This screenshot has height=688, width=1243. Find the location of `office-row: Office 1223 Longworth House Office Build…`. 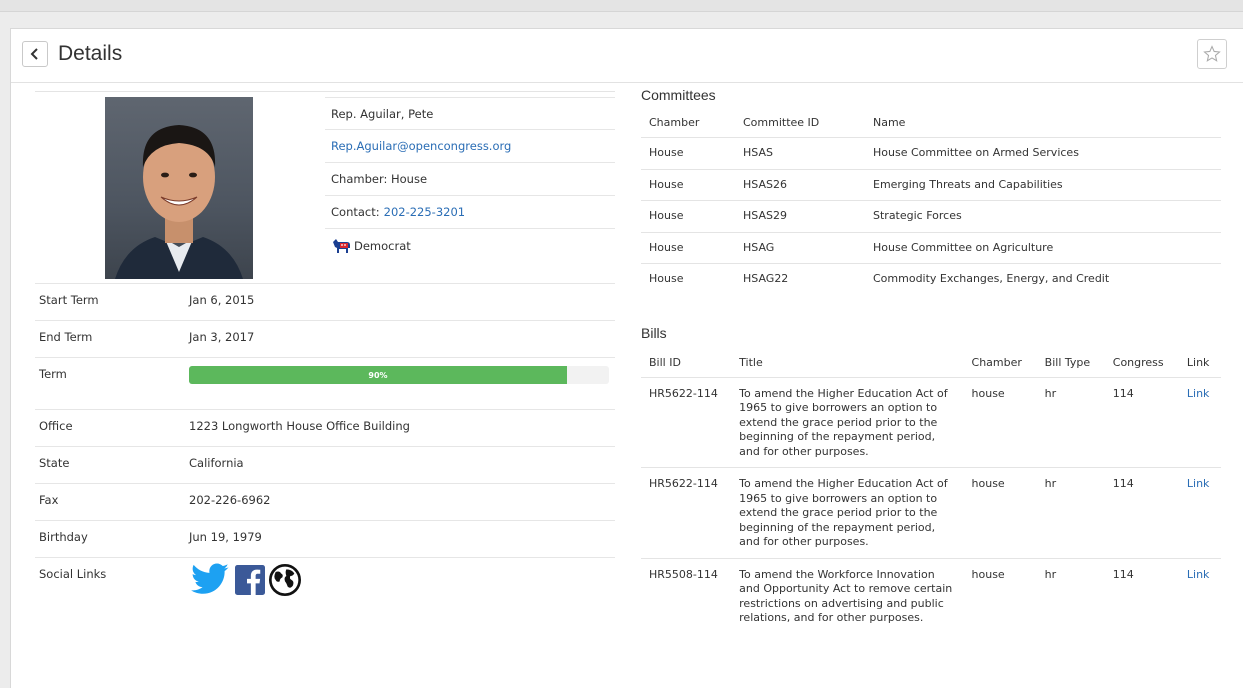

office-row: Office 1223 Longworth House Office Build… is located at coordinates (325, 427).